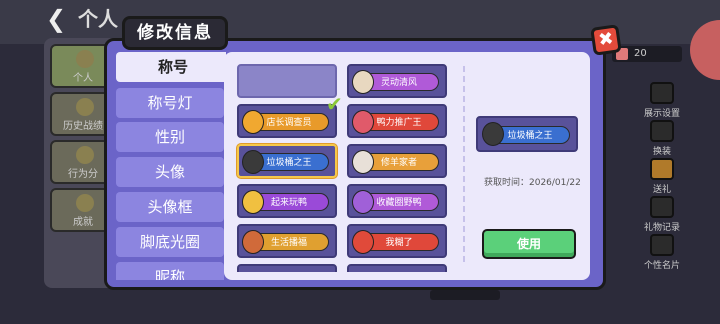  I want to click on title-slot: 店长调查员, so click(287, 121).